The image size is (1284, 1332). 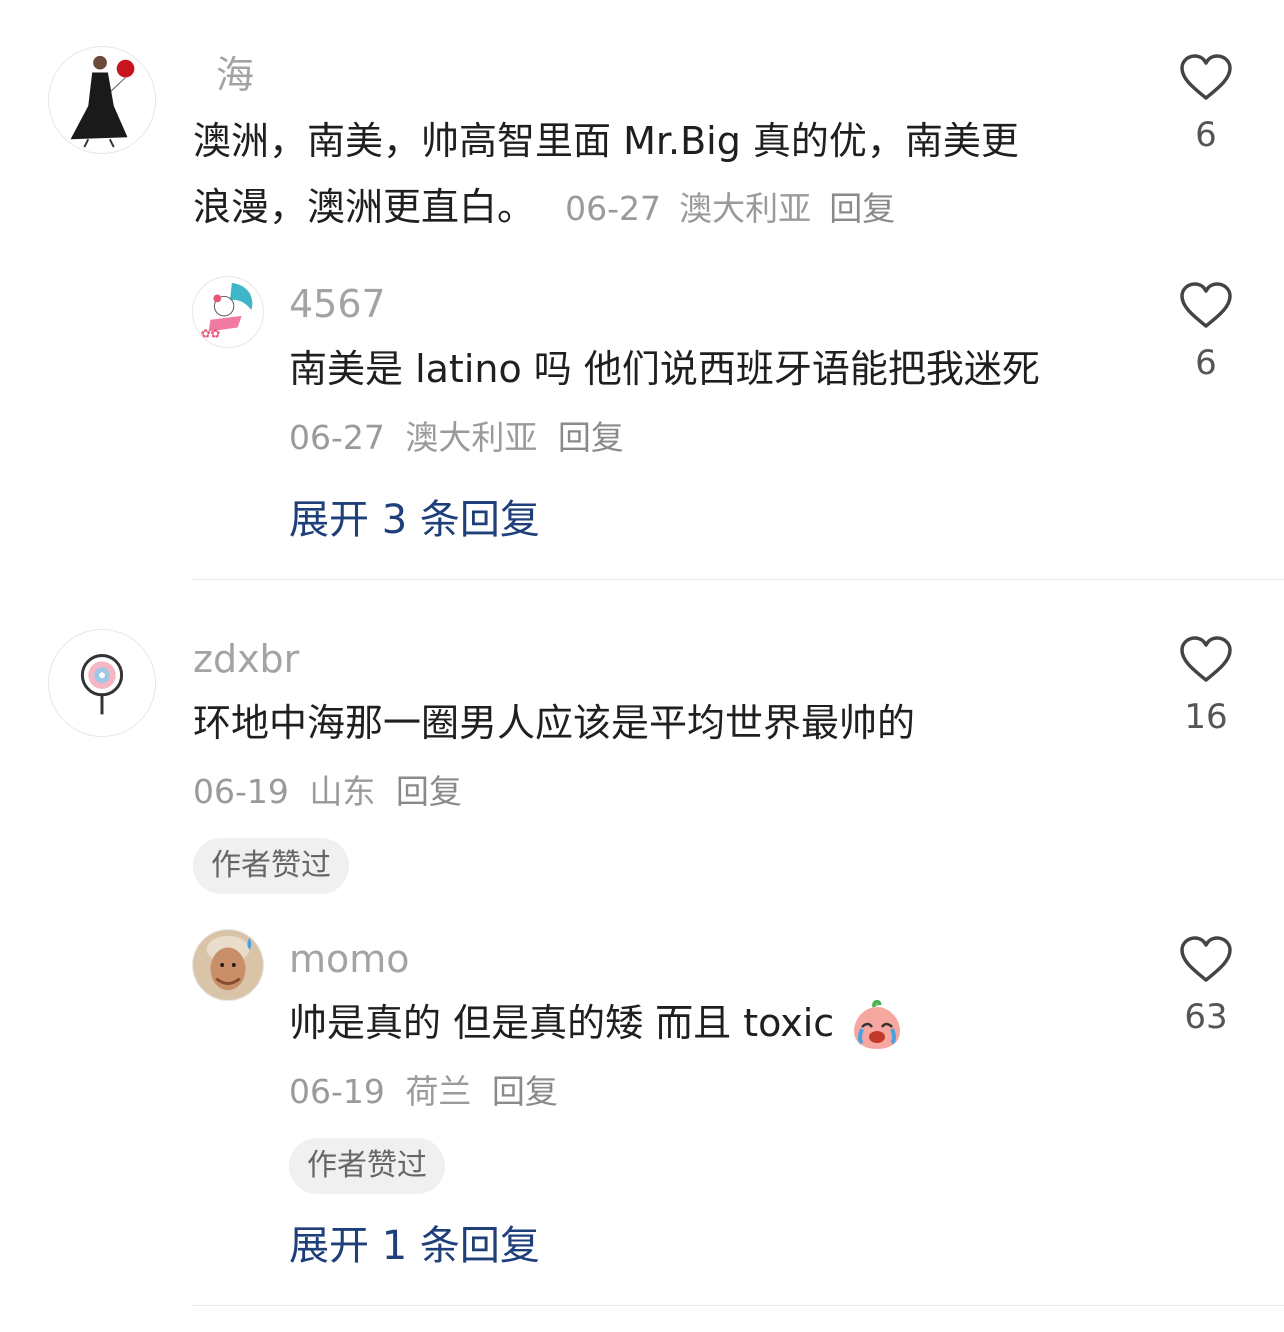 I want to click on comment-text: 环地中海那一圈男人应该是平均世界最帅的, so click(x=554, y=723).